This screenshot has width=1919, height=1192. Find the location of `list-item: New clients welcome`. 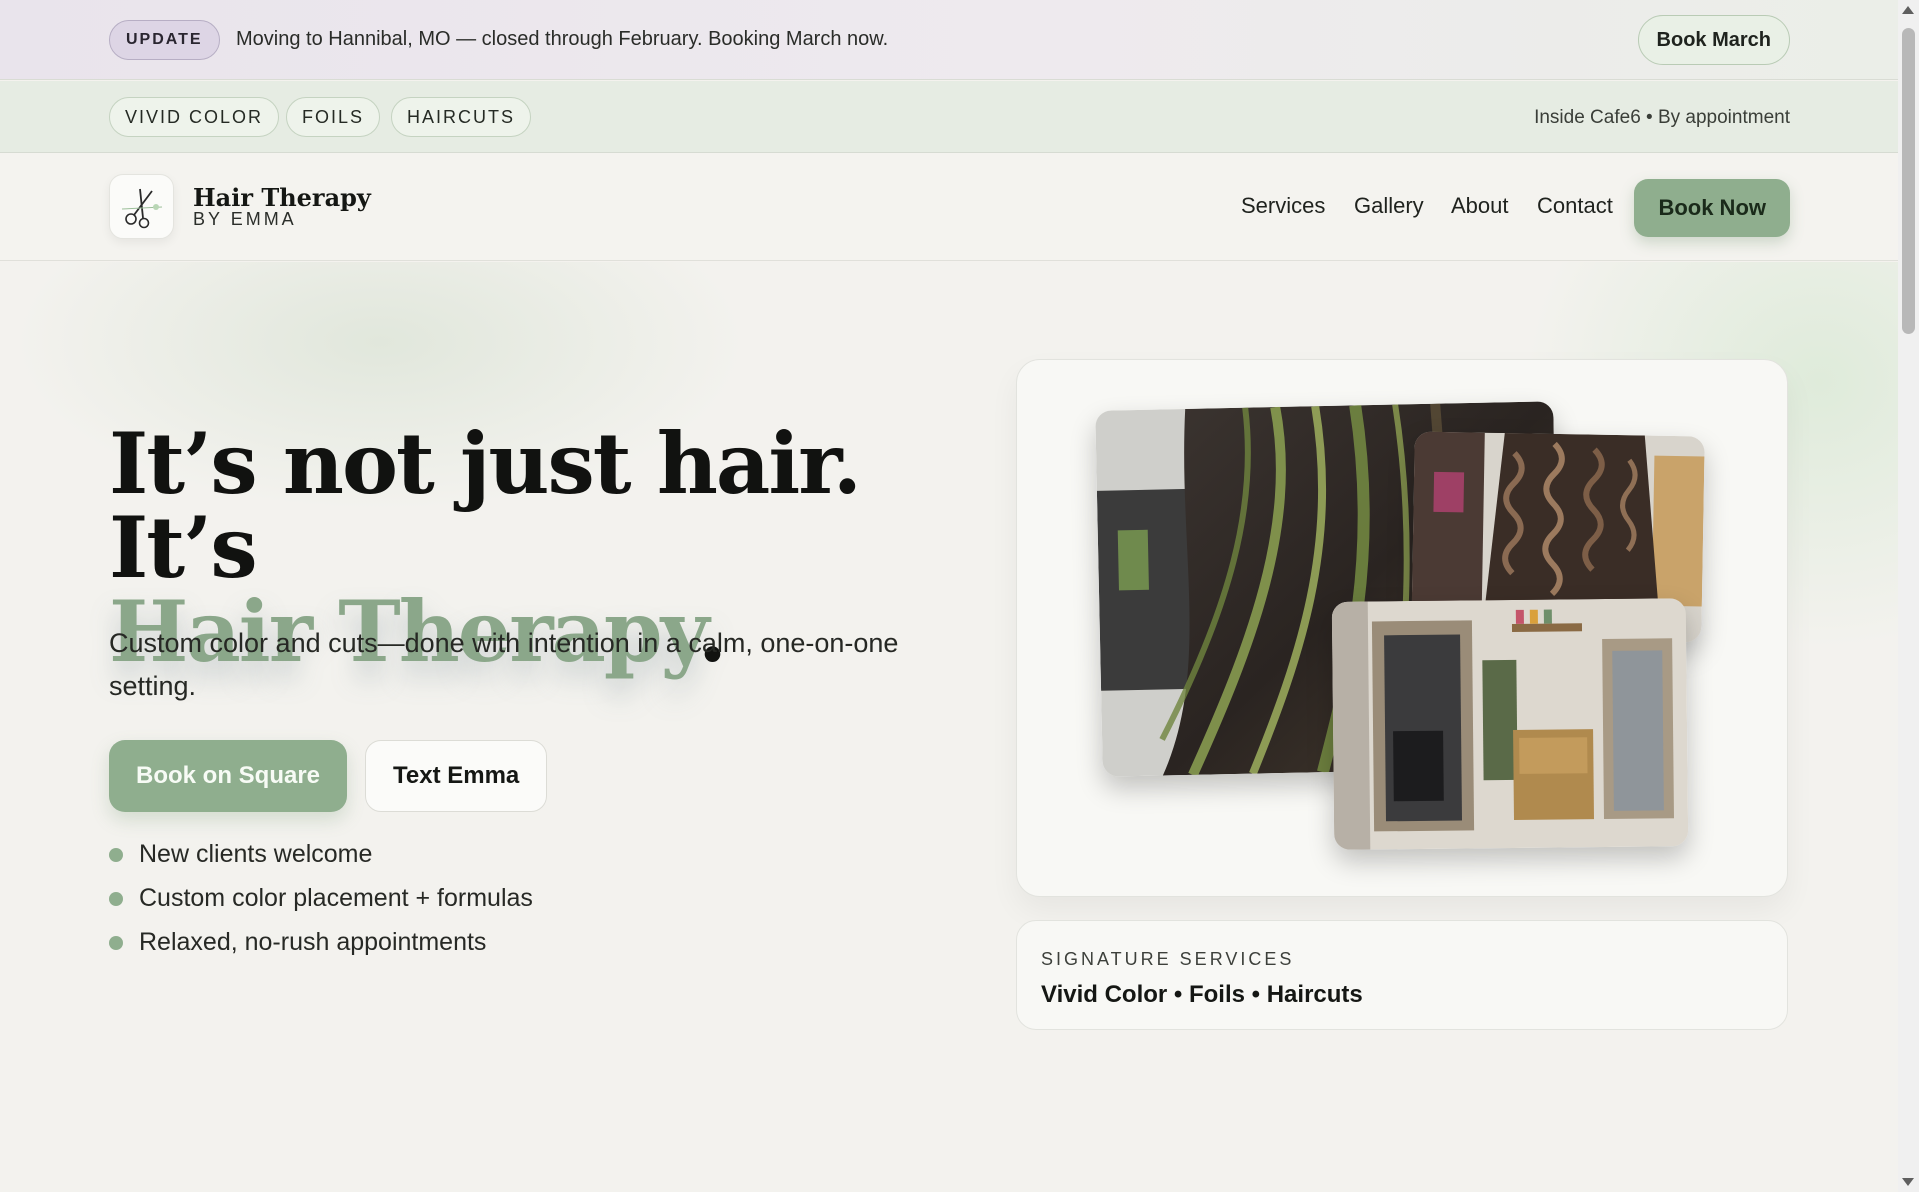

list-item: New clients welcome is located at coordinates (321, 854).